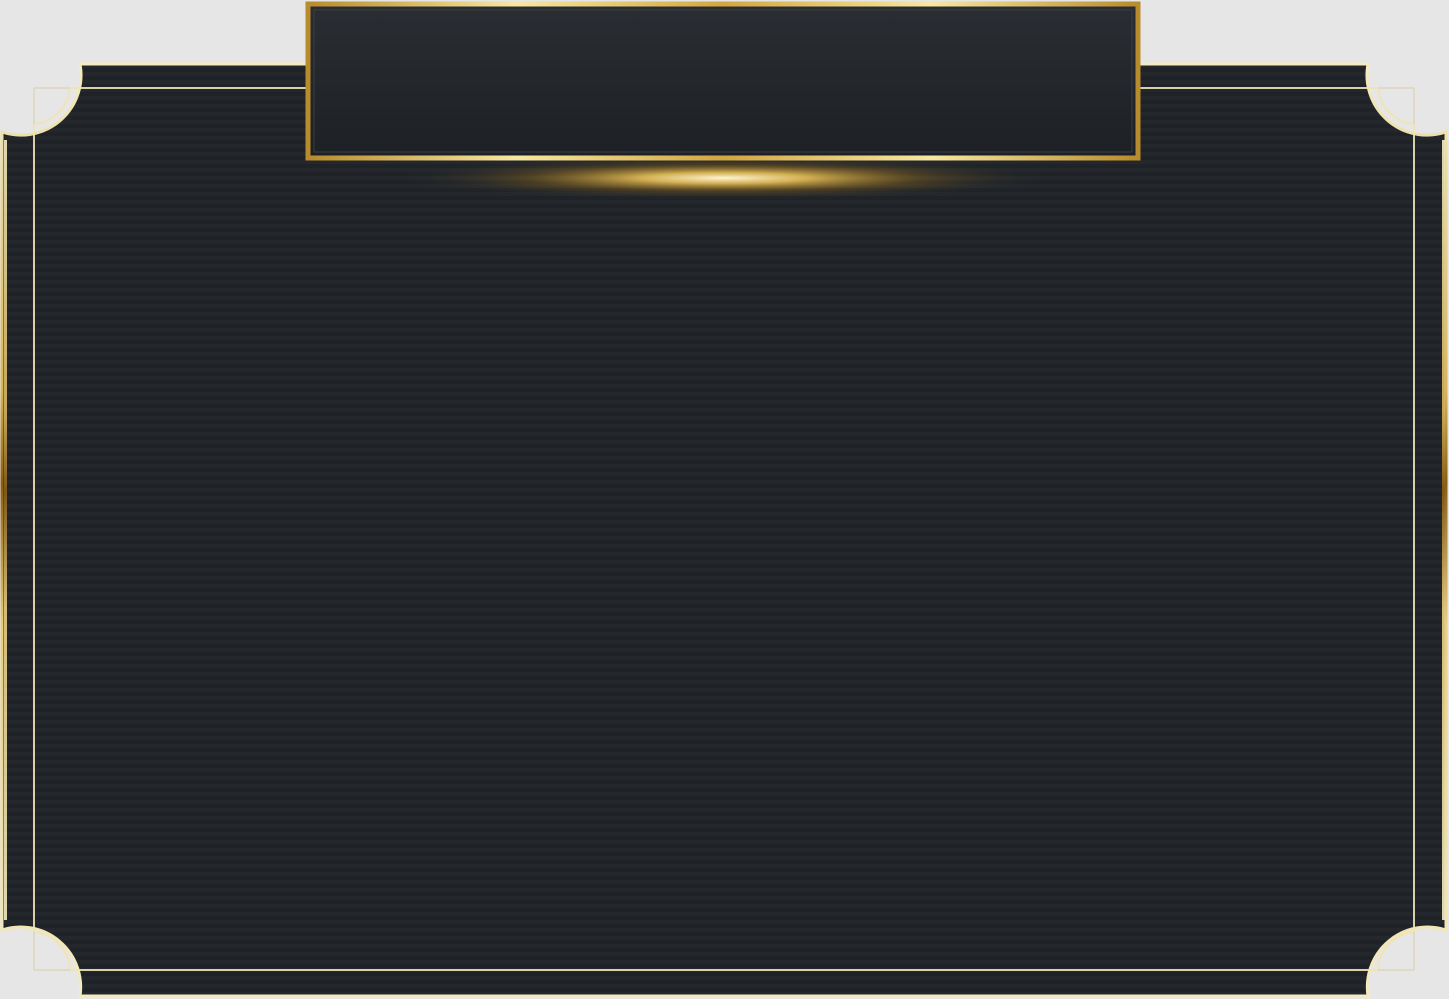 This screenshot has height=999, width=1449. What do you see at coordinates (723, 82) in the screenshot?
I see `panel-title` at bounding box center [723, 82].